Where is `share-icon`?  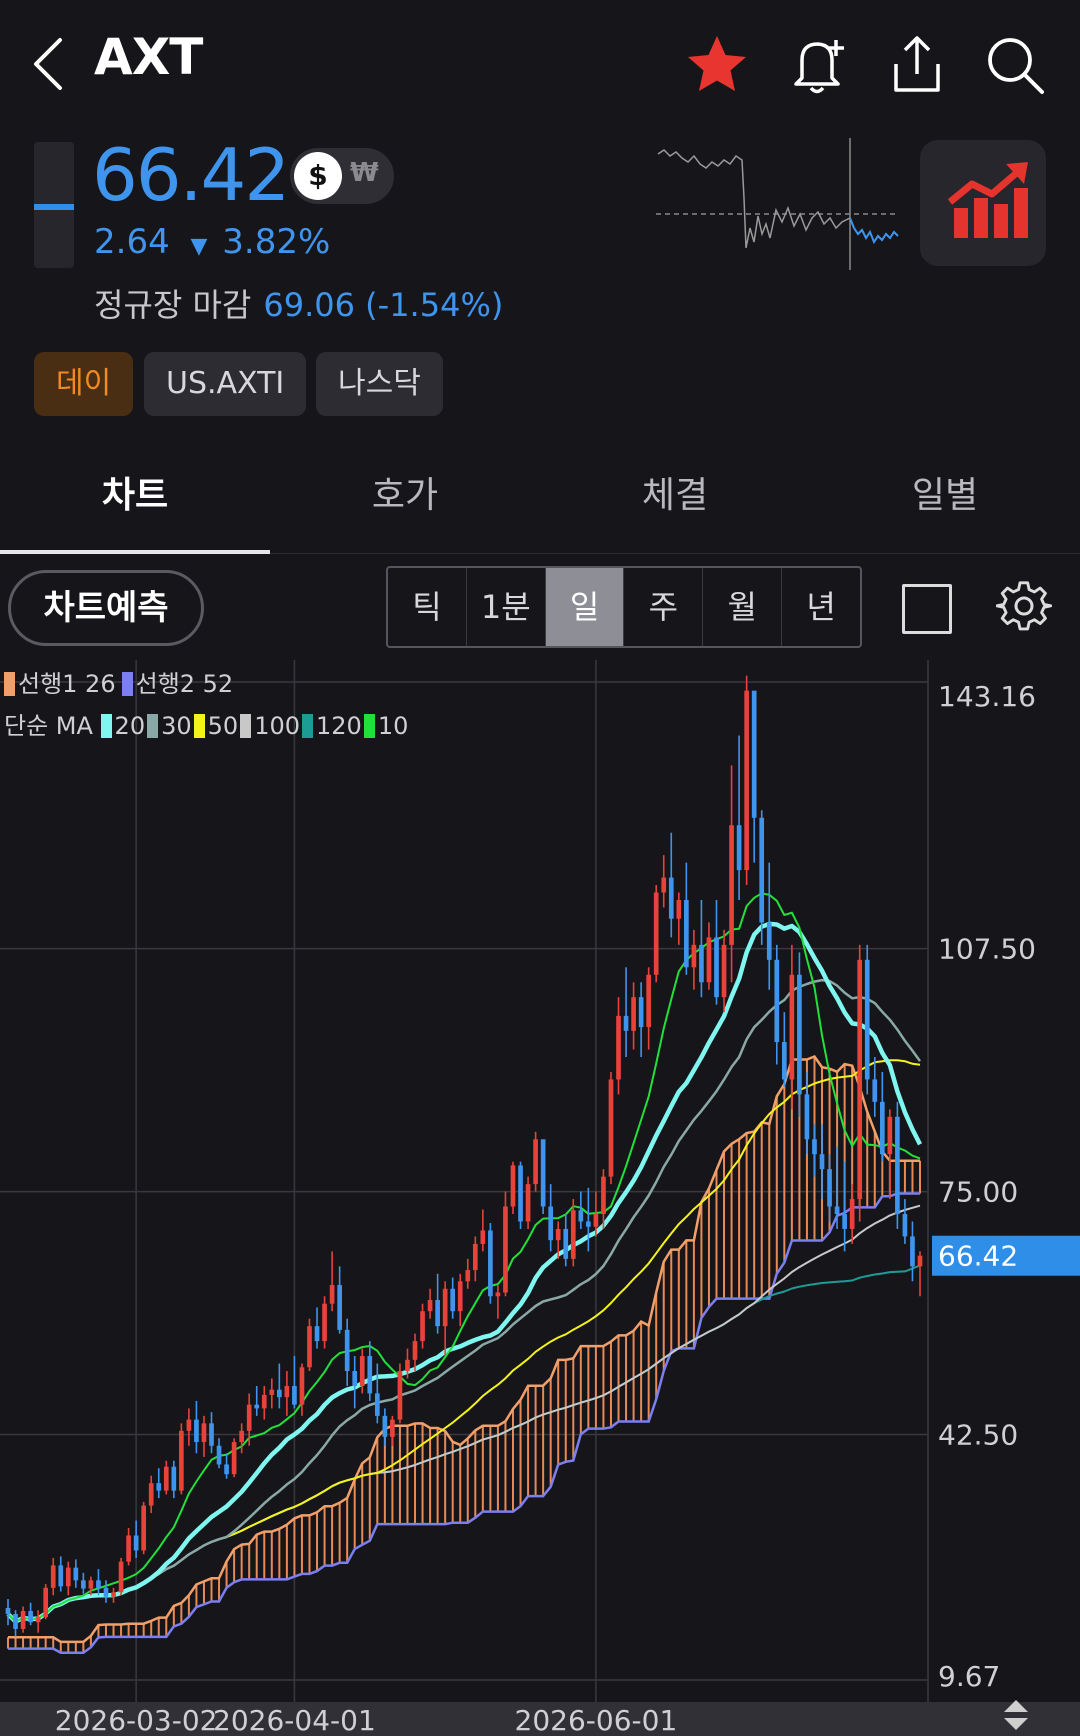 share-icon is located at coordinates (917, 65).